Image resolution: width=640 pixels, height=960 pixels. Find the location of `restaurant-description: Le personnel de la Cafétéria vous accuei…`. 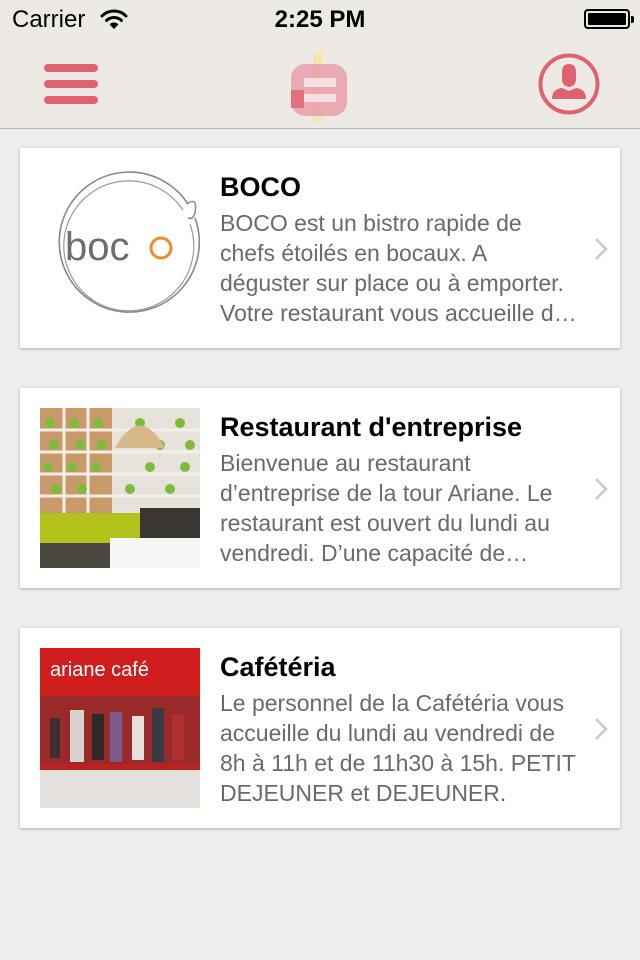

restaurant-description: Le personnel de la Cafétéria vous accuei… is located at coordinates (398, 748).